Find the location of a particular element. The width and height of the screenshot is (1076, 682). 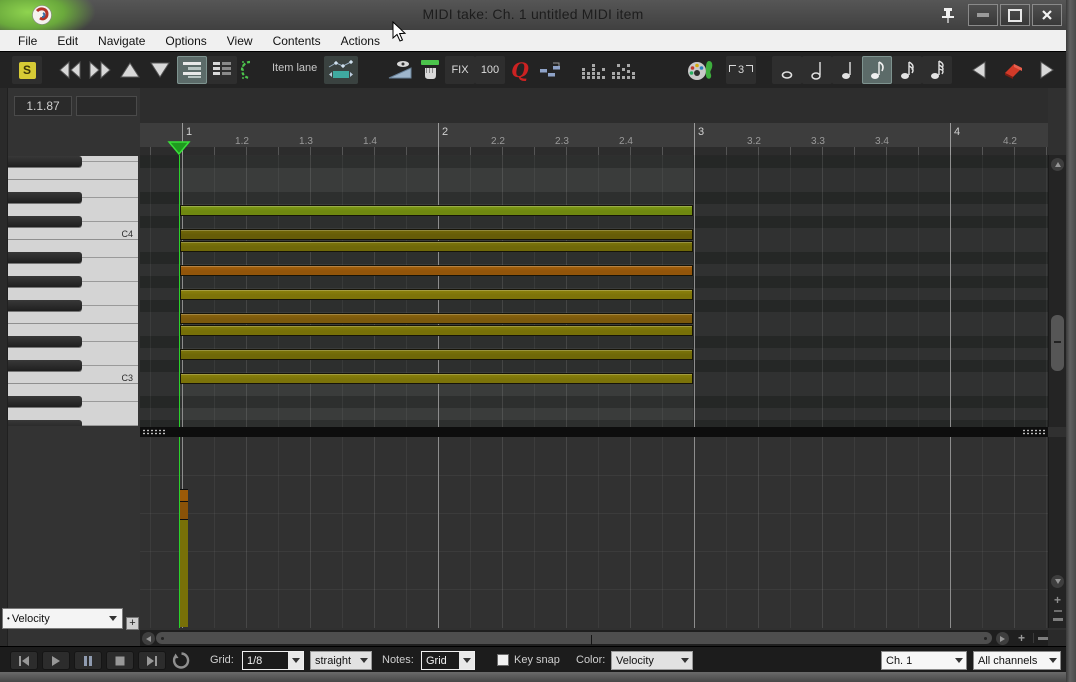

piano-key-cs3 is located at coordinates (73, 366).